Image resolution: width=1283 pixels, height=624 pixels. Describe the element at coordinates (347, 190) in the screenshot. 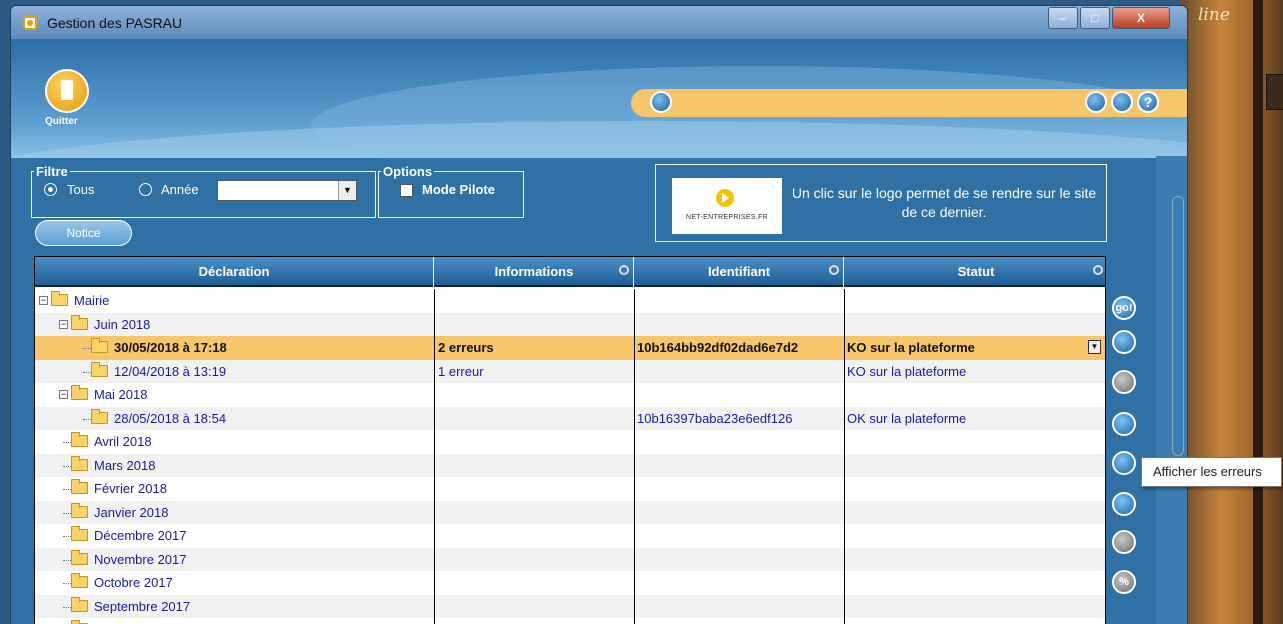

I see `chevron-down-icon: ▼` at that location.